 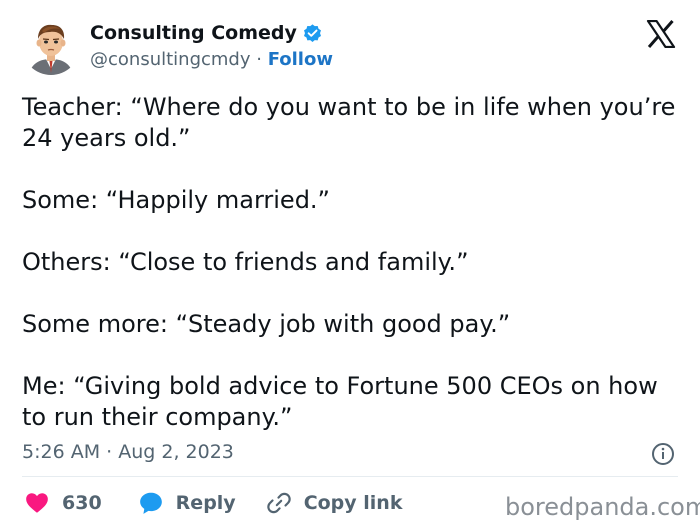 I want to click on author-handle-row: @consultingcmdy · Follow, so click(x=211, y=59).